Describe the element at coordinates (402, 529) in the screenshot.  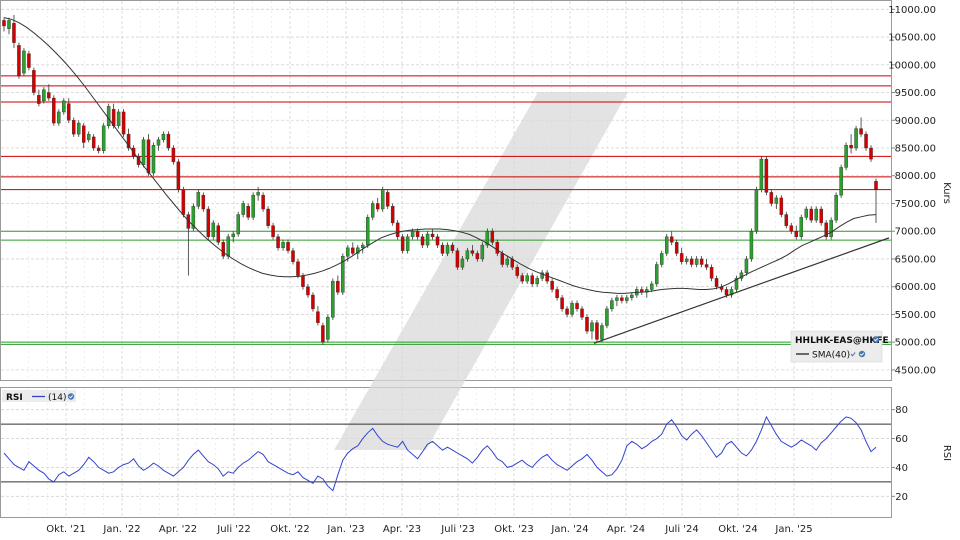
I see `x-tick-label: Apr. '23` at that location.